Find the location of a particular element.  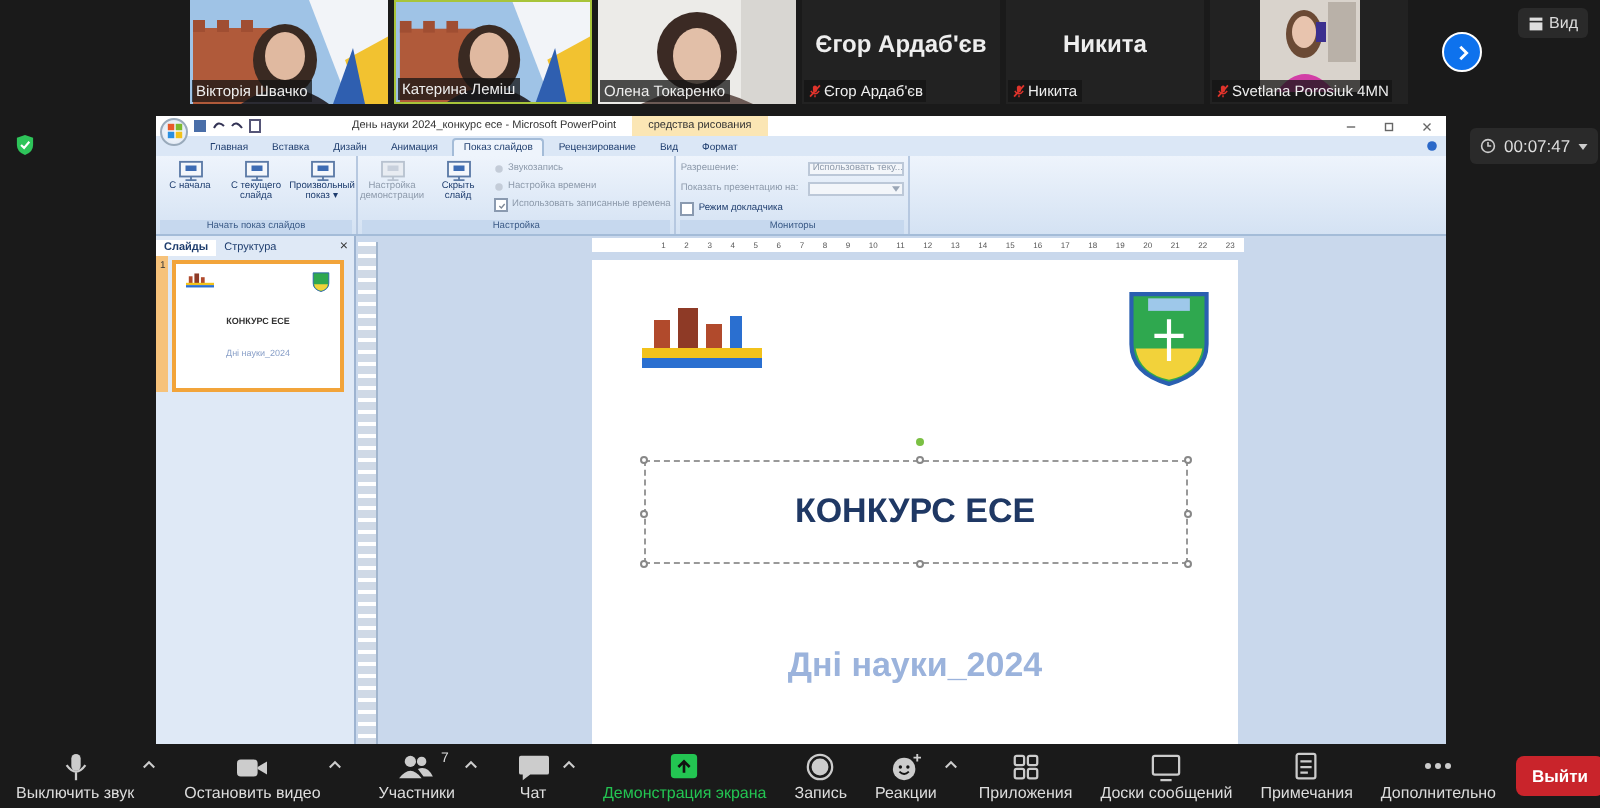

layout-icon is located at coordinates (1535, 23).